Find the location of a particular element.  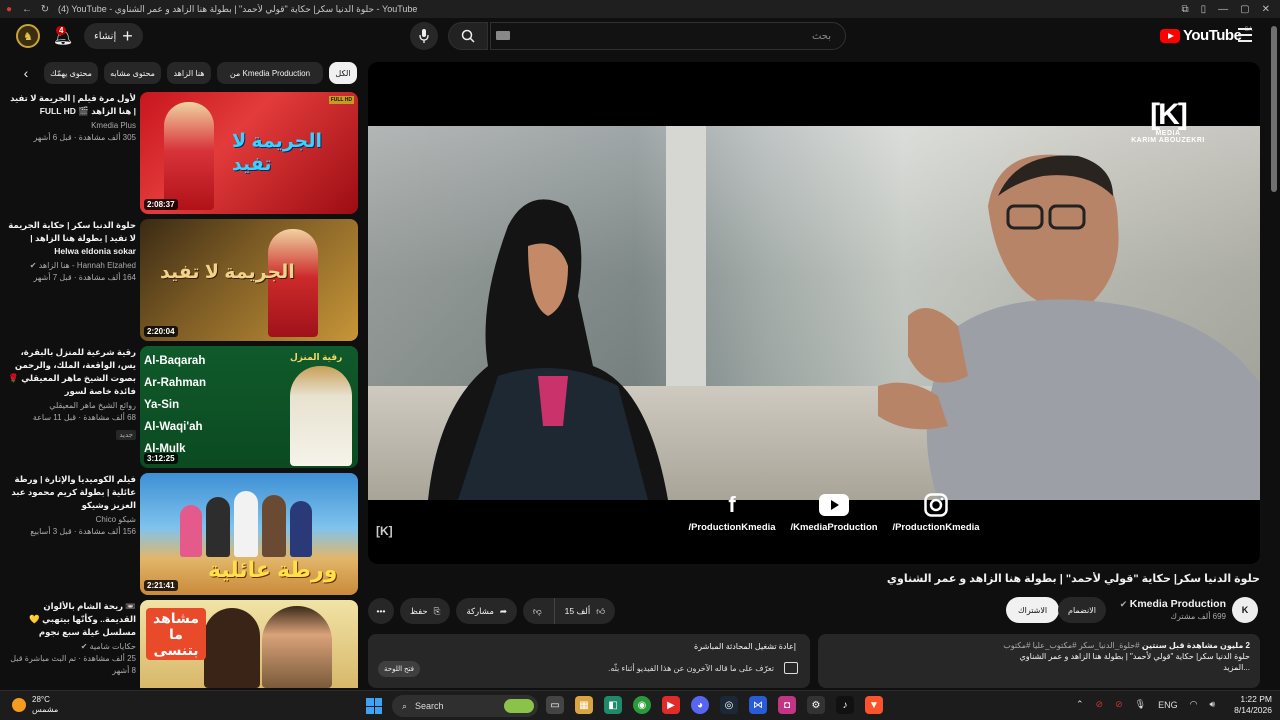

tray-overflow-icon: ⌃ is located at coordinates (1080, 704).